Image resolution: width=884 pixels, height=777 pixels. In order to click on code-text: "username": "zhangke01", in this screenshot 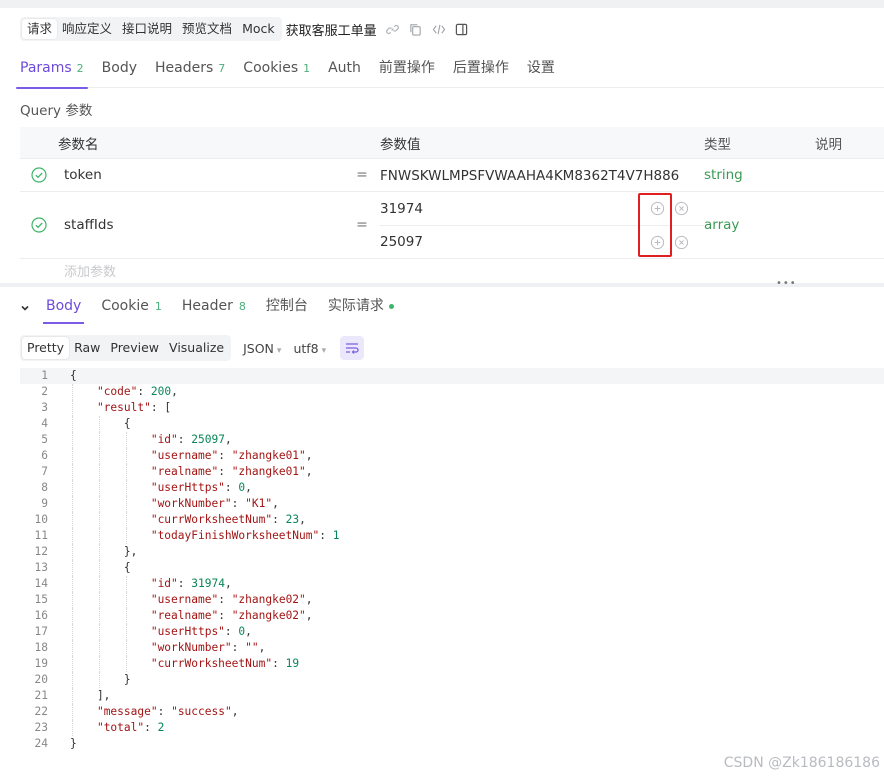, I will do `click(231, 455)`.